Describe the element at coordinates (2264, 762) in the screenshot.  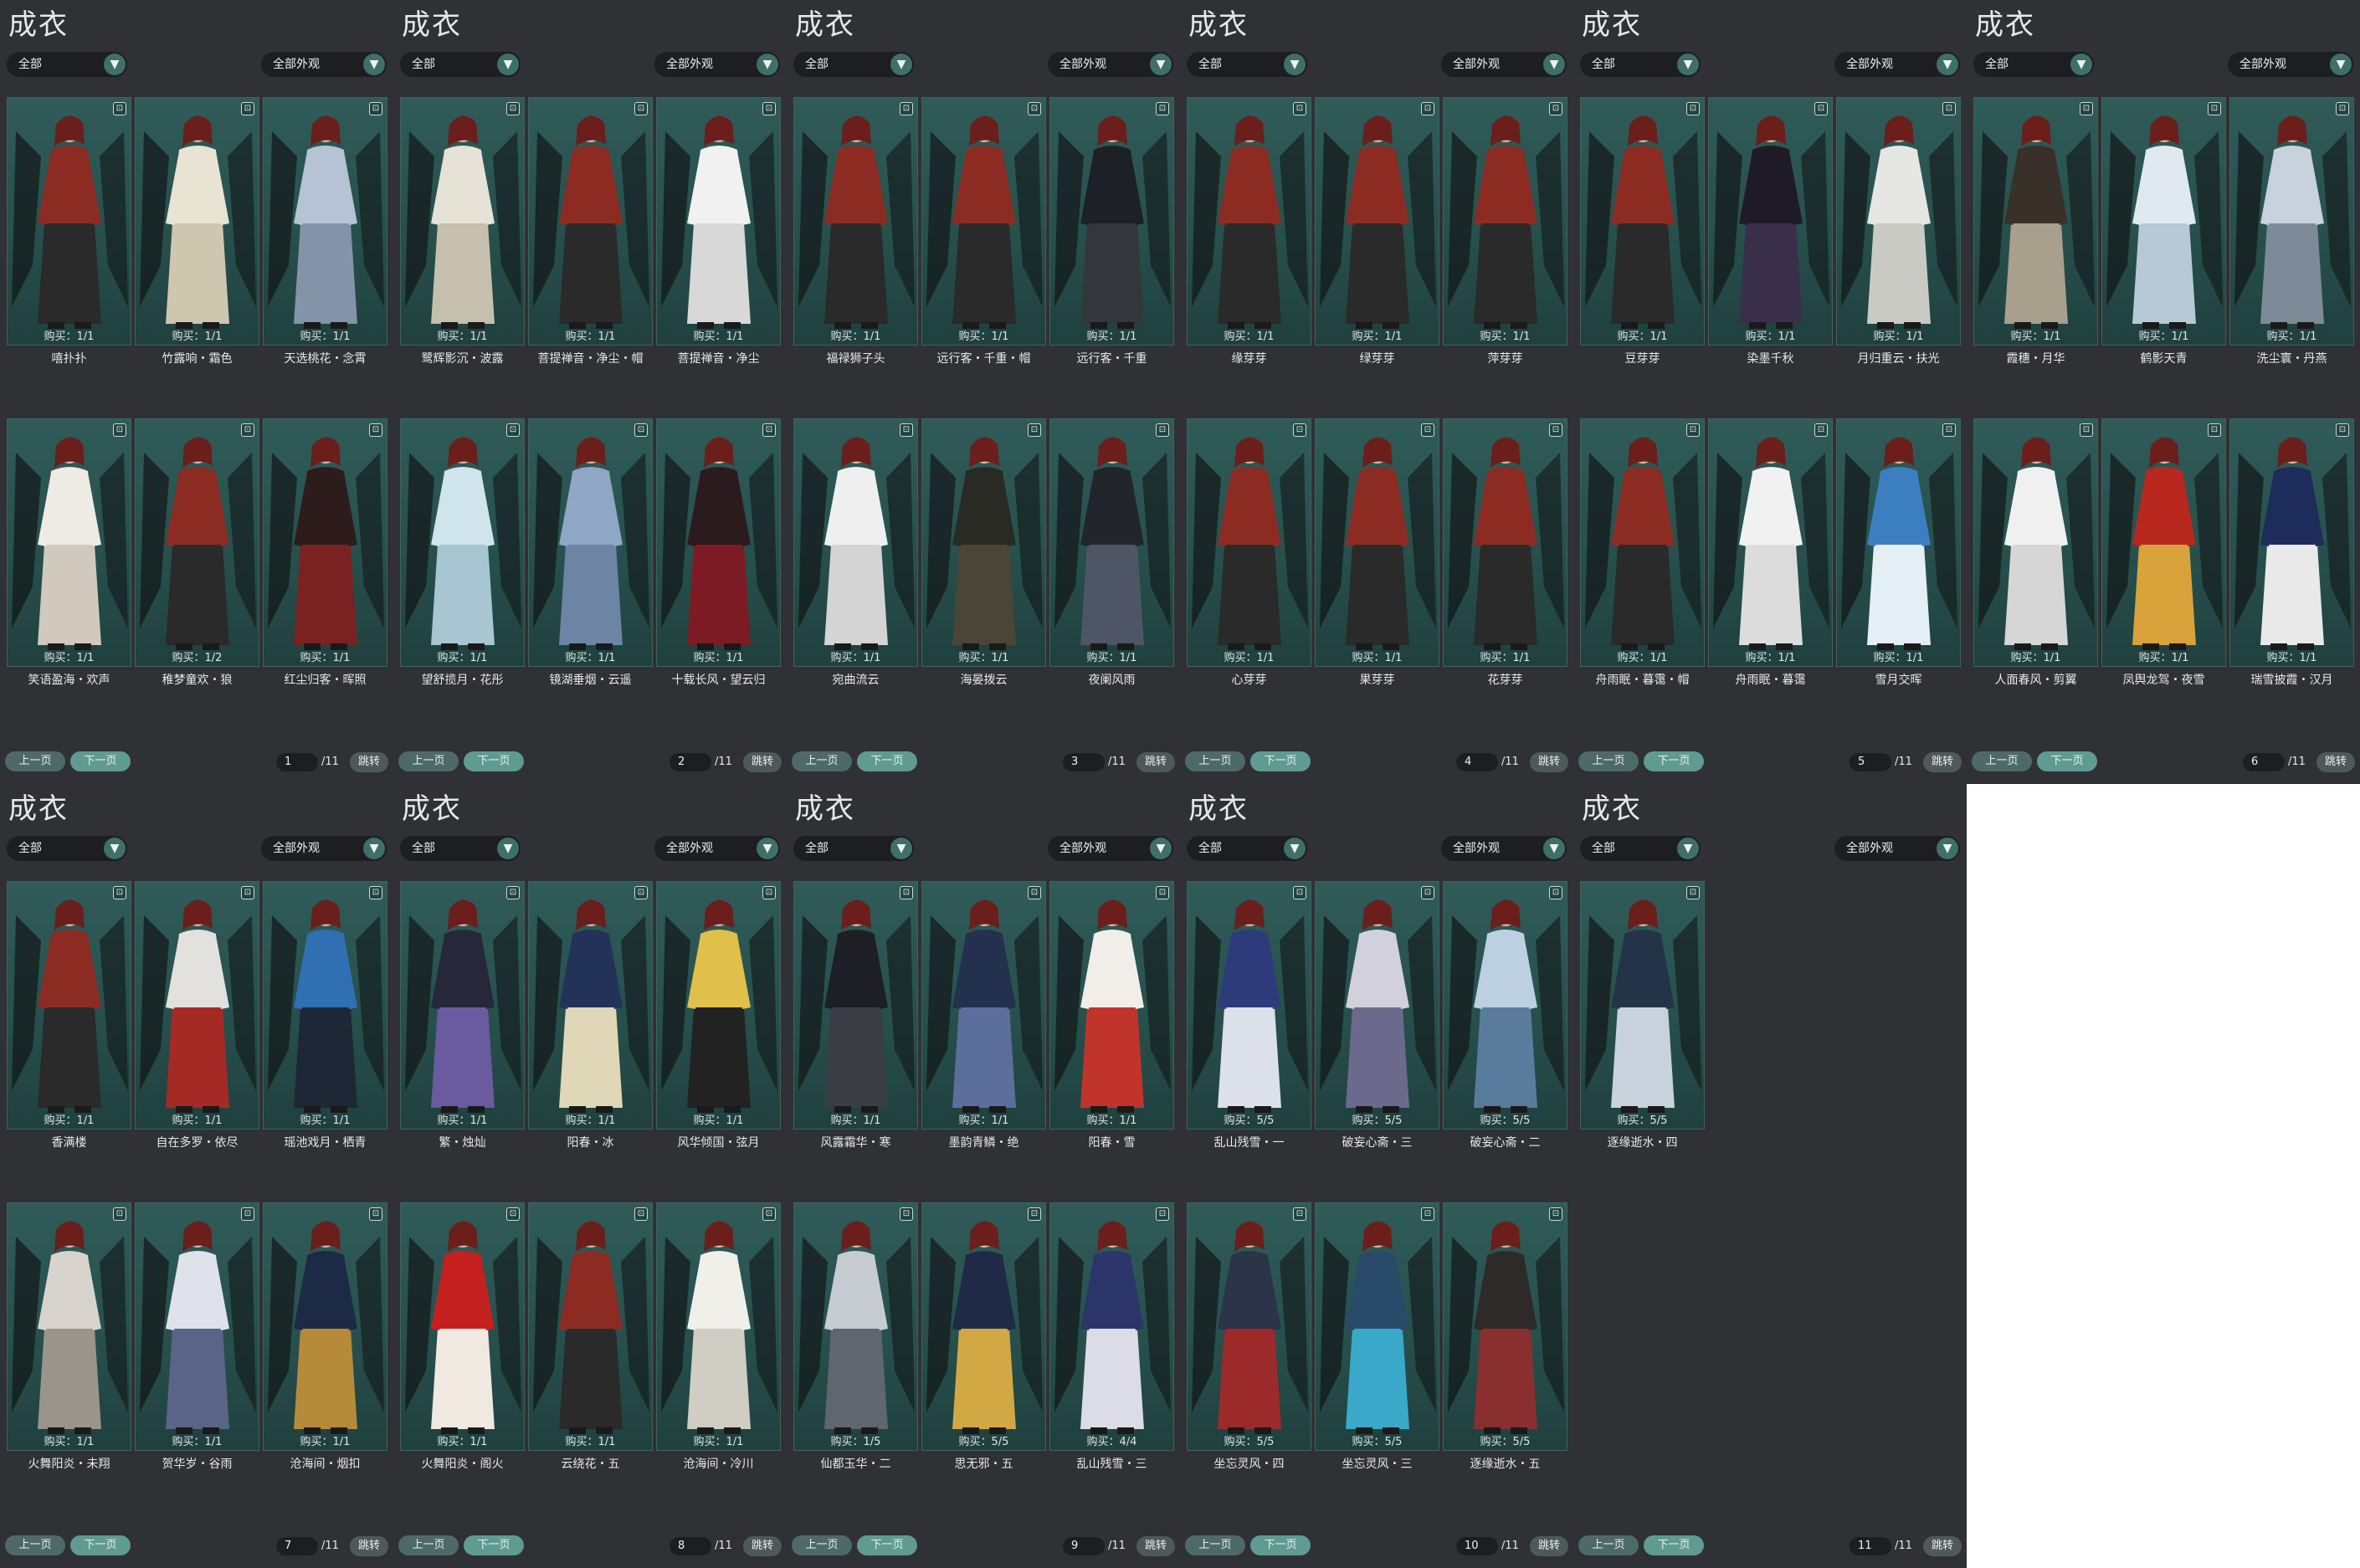
I see `page-number-input: 6` at that location.